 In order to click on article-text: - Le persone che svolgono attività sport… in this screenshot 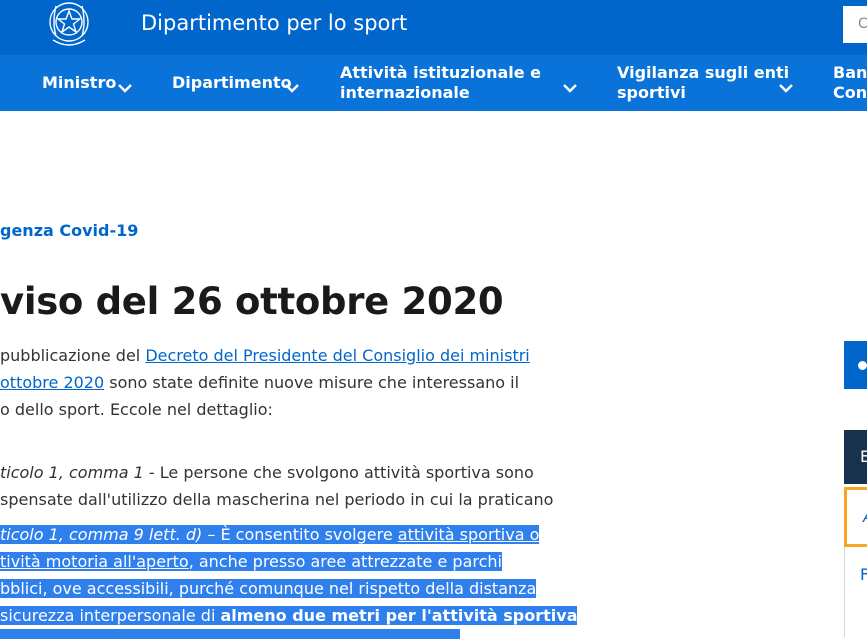, I will do `click(338, 472)`.